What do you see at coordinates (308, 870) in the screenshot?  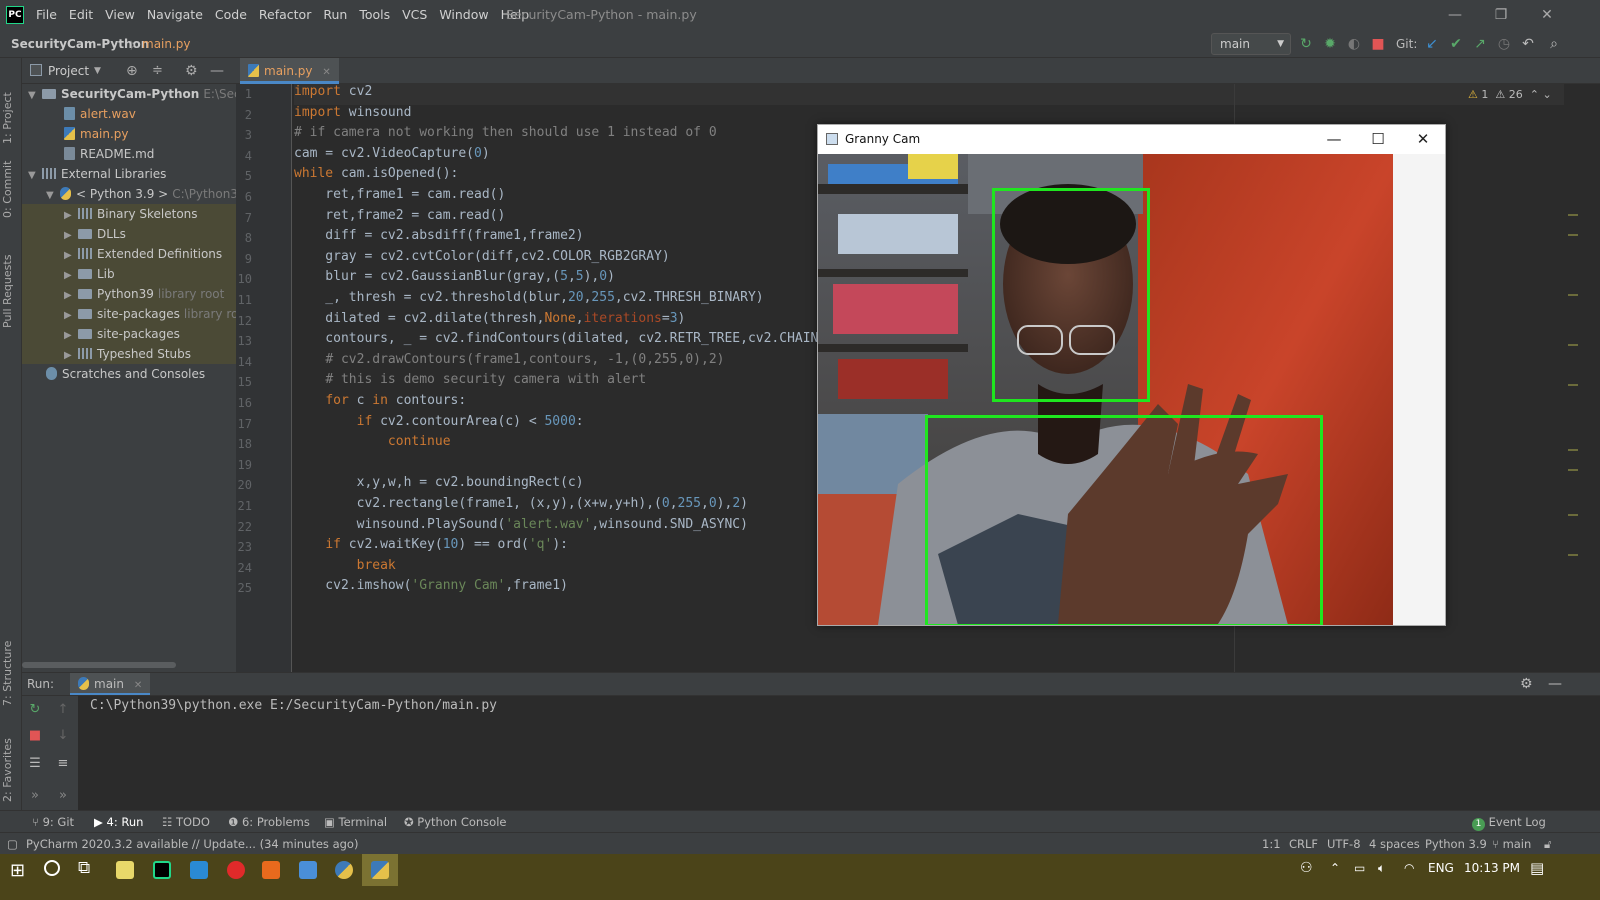 I see `taskbar-keyboard-app` at bounding box center [308, 870].